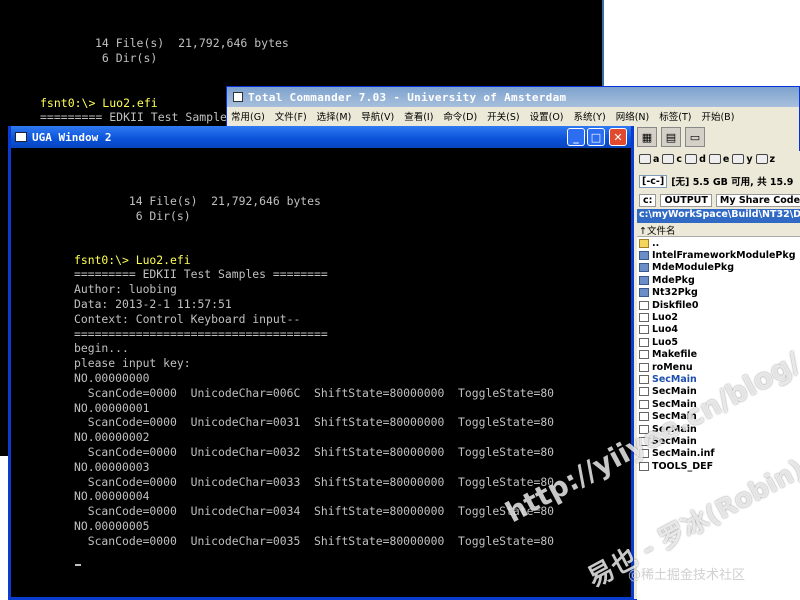 Image resolution: width=800 pixels, height=600 pixels. Describe the element at coordinates (675, 305) in the screenshot. I see `file-name: Diskfile0` at that location.